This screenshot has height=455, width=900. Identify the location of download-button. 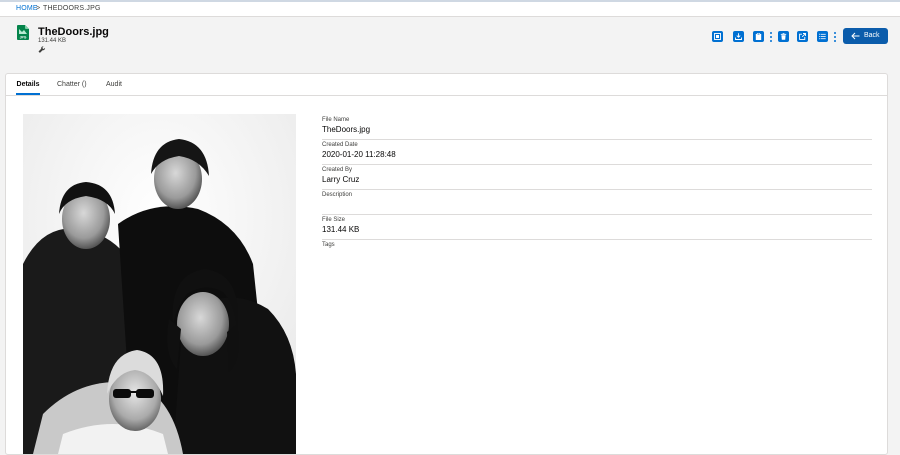
(738, 36).